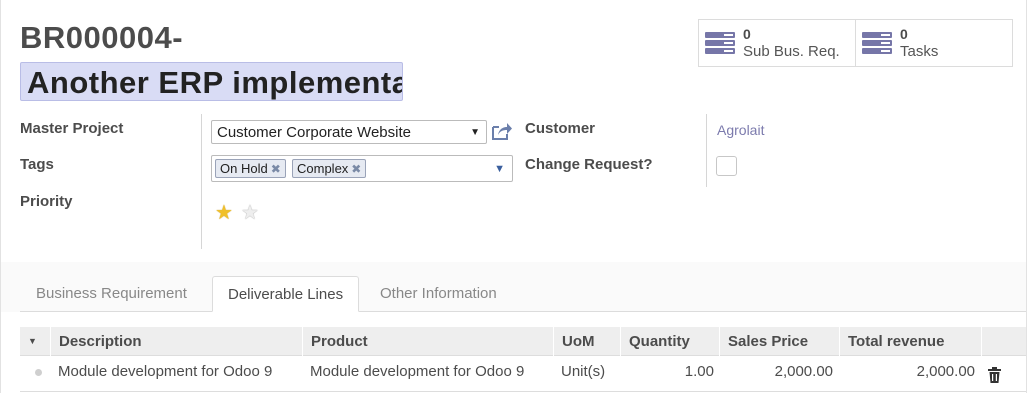  What do you see at coordinates (994, 375) in the screenshot?
I see `trash-icon` at bounding box center [994, 375].